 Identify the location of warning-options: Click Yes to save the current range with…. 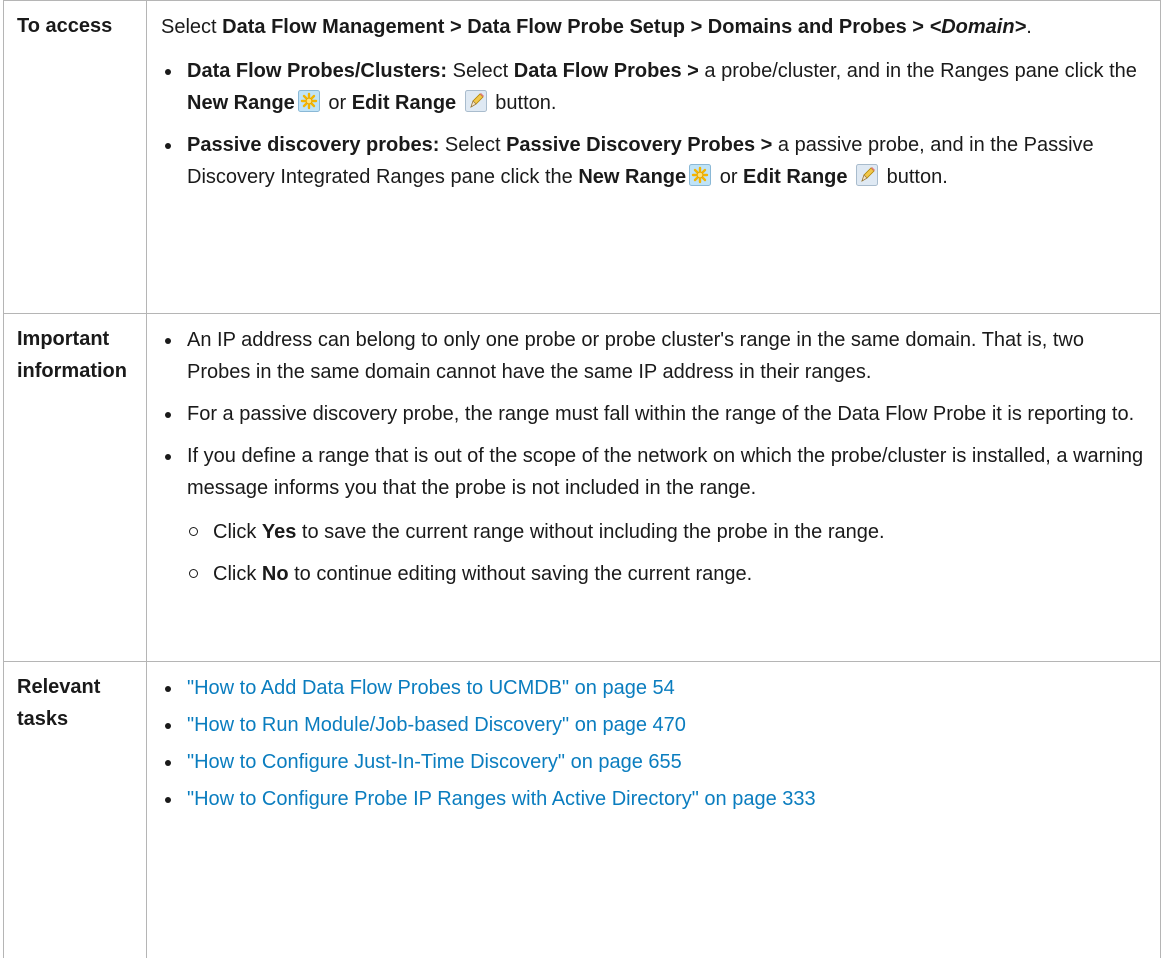
(666, 553).